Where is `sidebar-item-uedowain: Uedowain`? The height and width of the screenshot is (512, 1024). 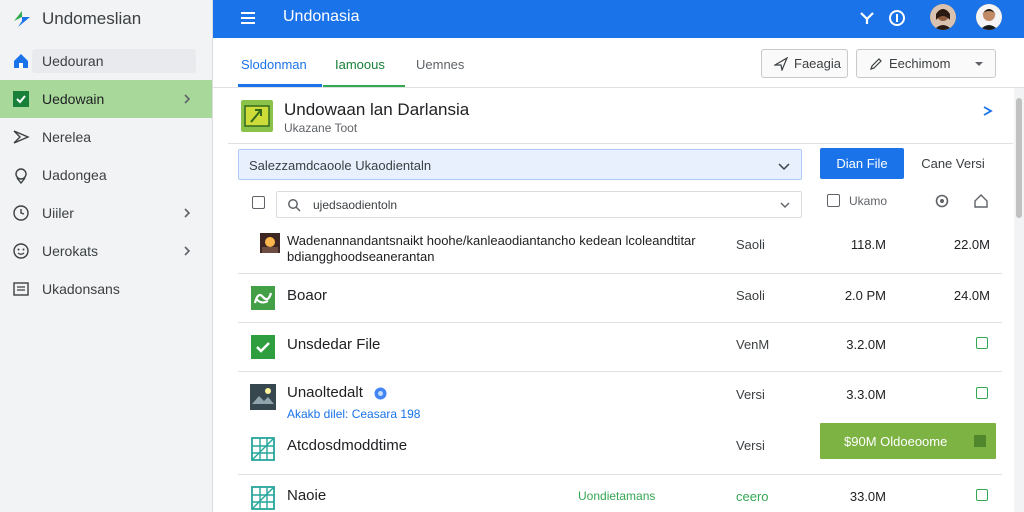
sidebar-item-uedowain: Uedowain is located at coordinates (106, 99).